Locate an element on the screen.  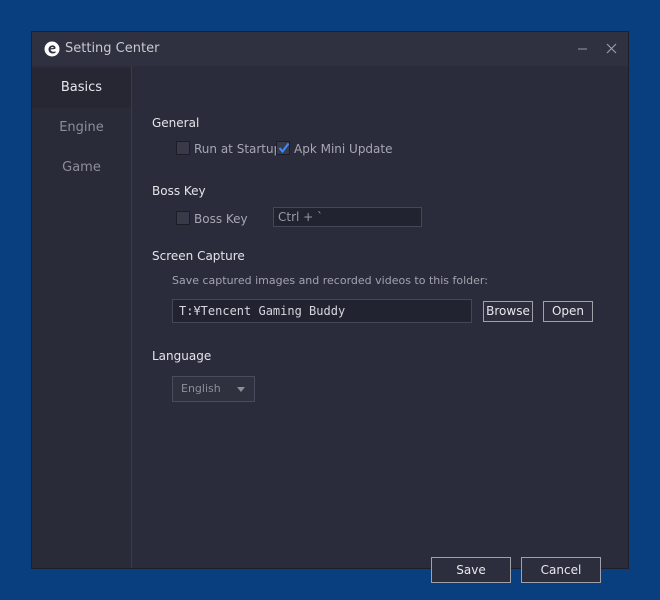
sidebar-item-basics: Basics is located at coordinates (81, 88).